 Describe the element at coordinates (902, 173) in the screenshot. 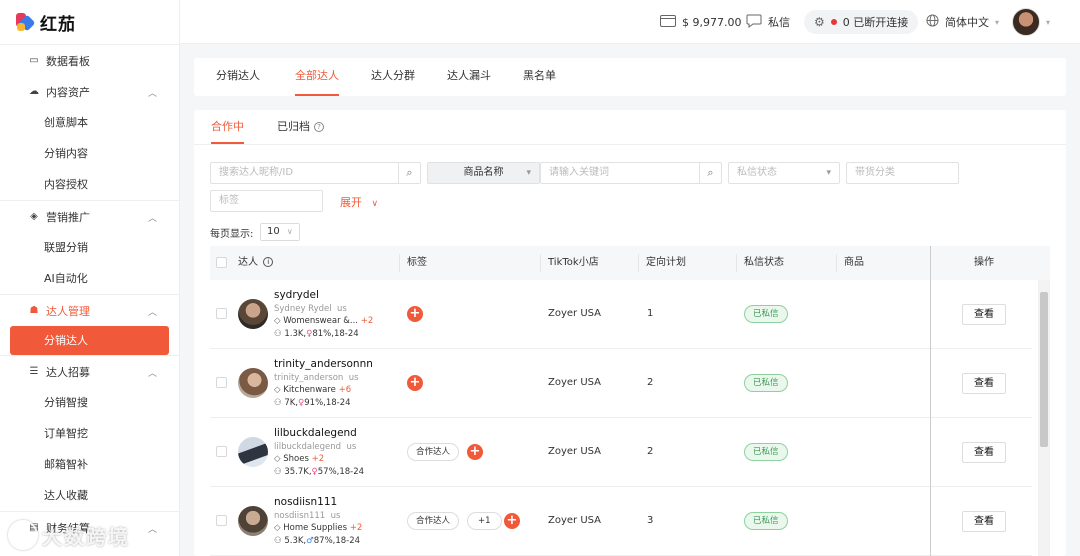

I see `category-select: 带货分类` at that location.